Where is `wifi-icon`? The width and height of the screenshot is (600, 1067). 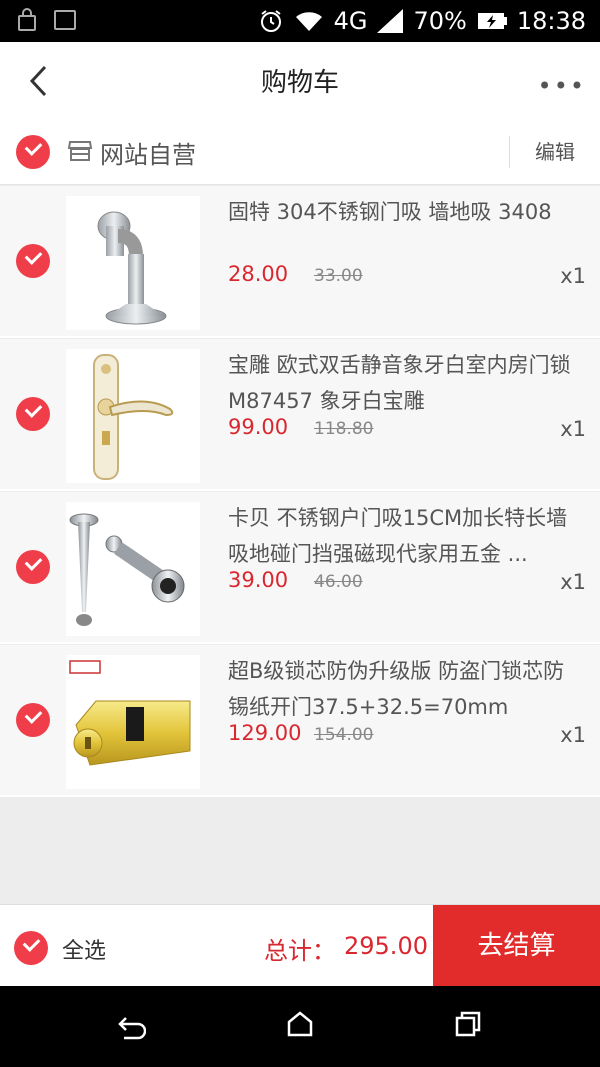
wifi-icon is located at coordinates (308, 22).